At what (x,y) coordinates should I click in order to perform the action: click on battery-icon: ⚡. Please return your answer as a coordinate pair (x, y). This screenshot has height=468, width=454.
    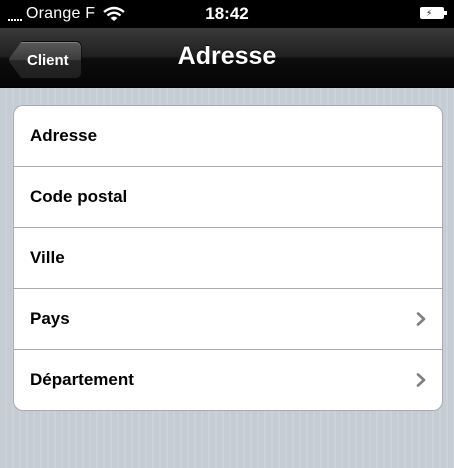
    Looking at the image, I should click on (433, 13).